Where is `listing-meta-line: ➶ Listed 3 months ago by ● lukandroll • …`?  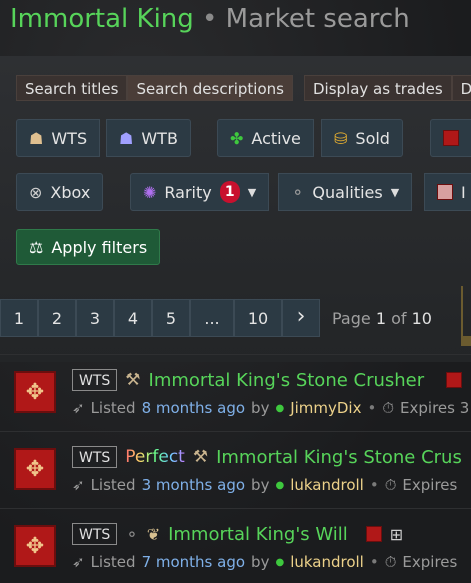 listing-meta-line: ➶ Listed 3 months ago by ● lukandroll • … is located at coordinates (264, 485).